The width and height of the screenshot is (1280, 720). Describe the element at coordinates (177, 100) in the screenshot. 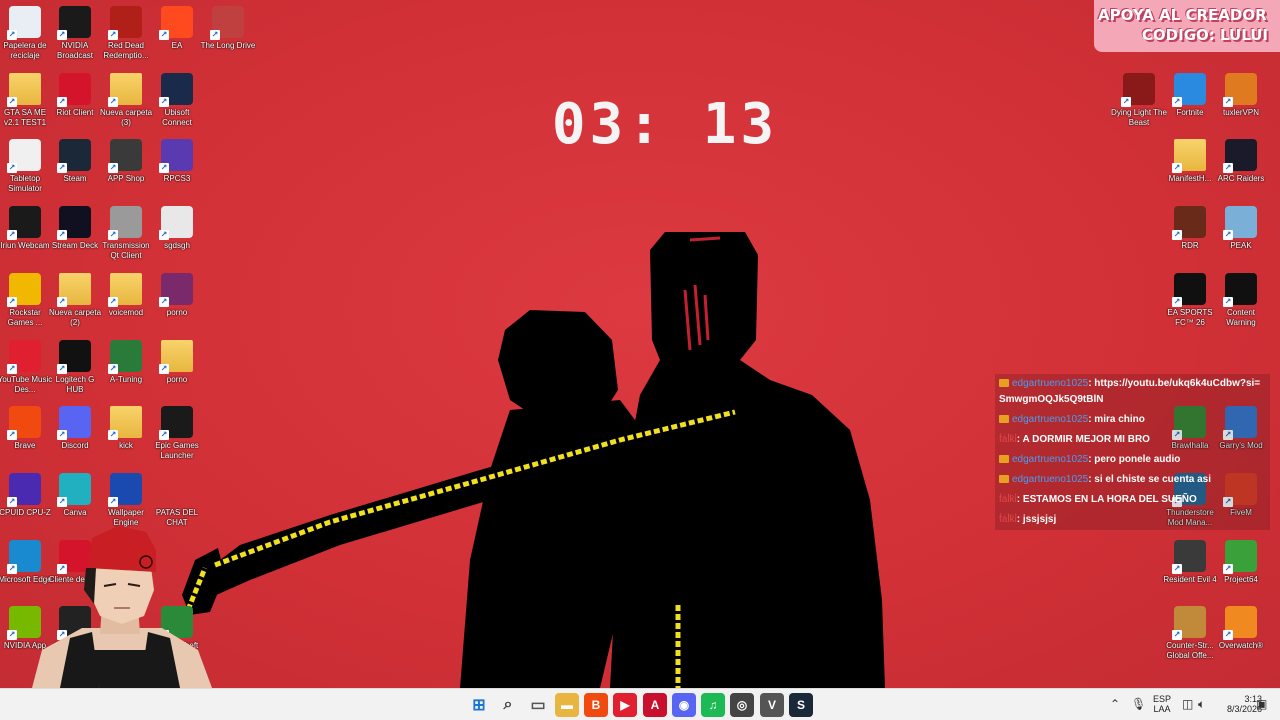

I see `desktop-icon: ↗ Ubisoft Connect` at that location.